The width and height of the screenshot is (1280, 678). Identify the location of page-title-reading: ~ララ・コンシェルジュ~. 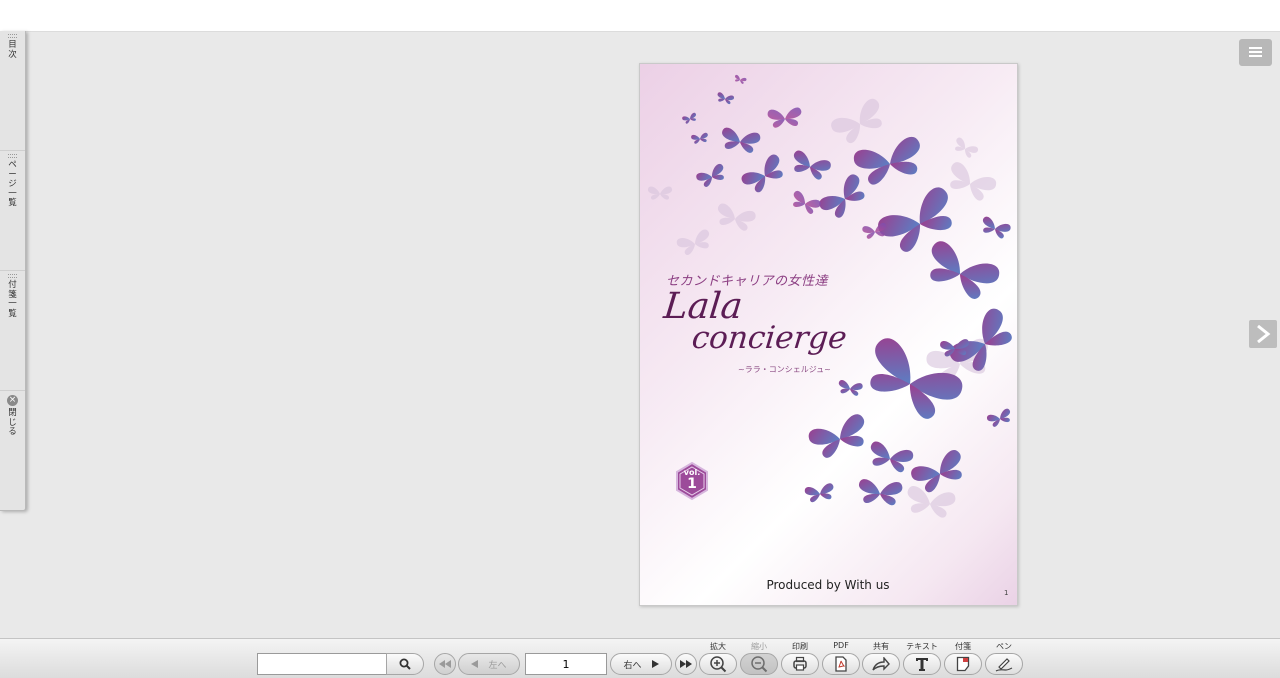
(784, 369).